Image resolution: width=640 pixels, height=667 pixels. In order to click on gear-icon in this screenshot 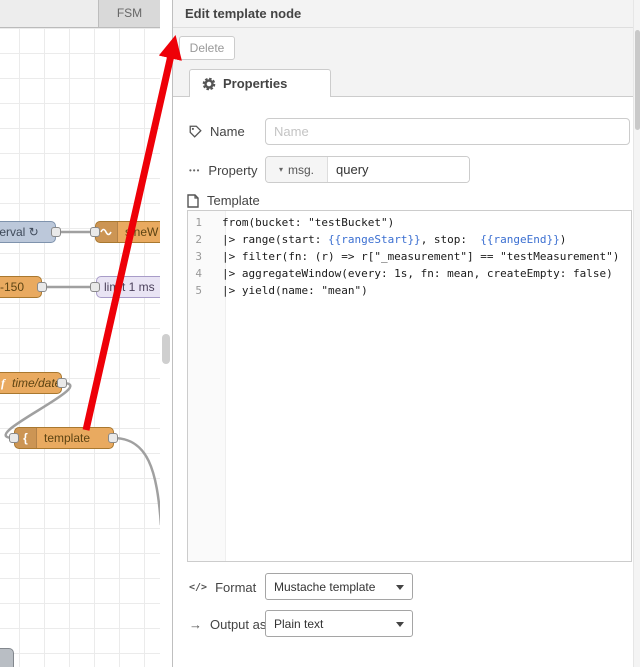, I will do `click(209, 83)`.